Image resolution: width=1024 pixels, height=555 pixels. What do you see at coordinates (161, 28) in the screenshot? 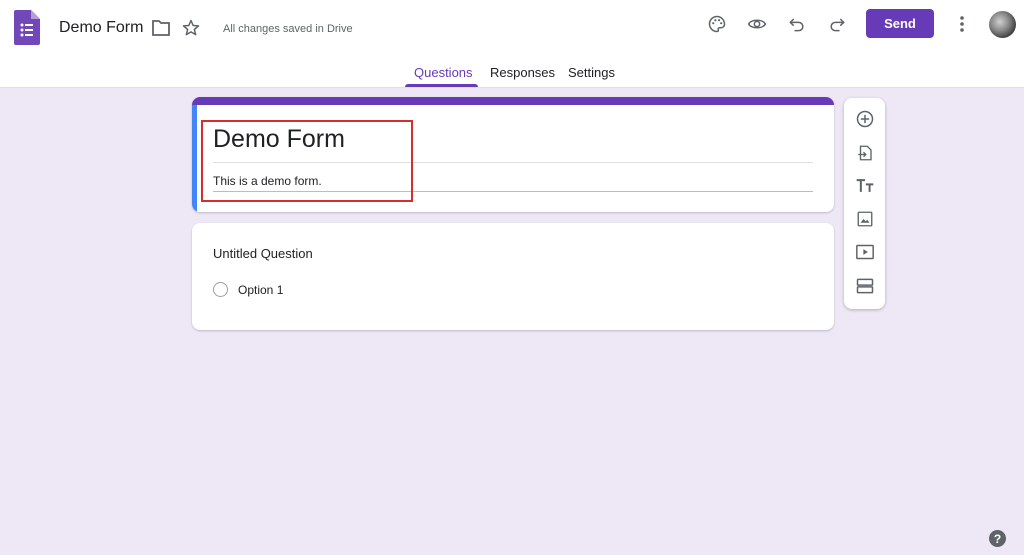
I see `folder-icon` at bounding box center [161, 28].